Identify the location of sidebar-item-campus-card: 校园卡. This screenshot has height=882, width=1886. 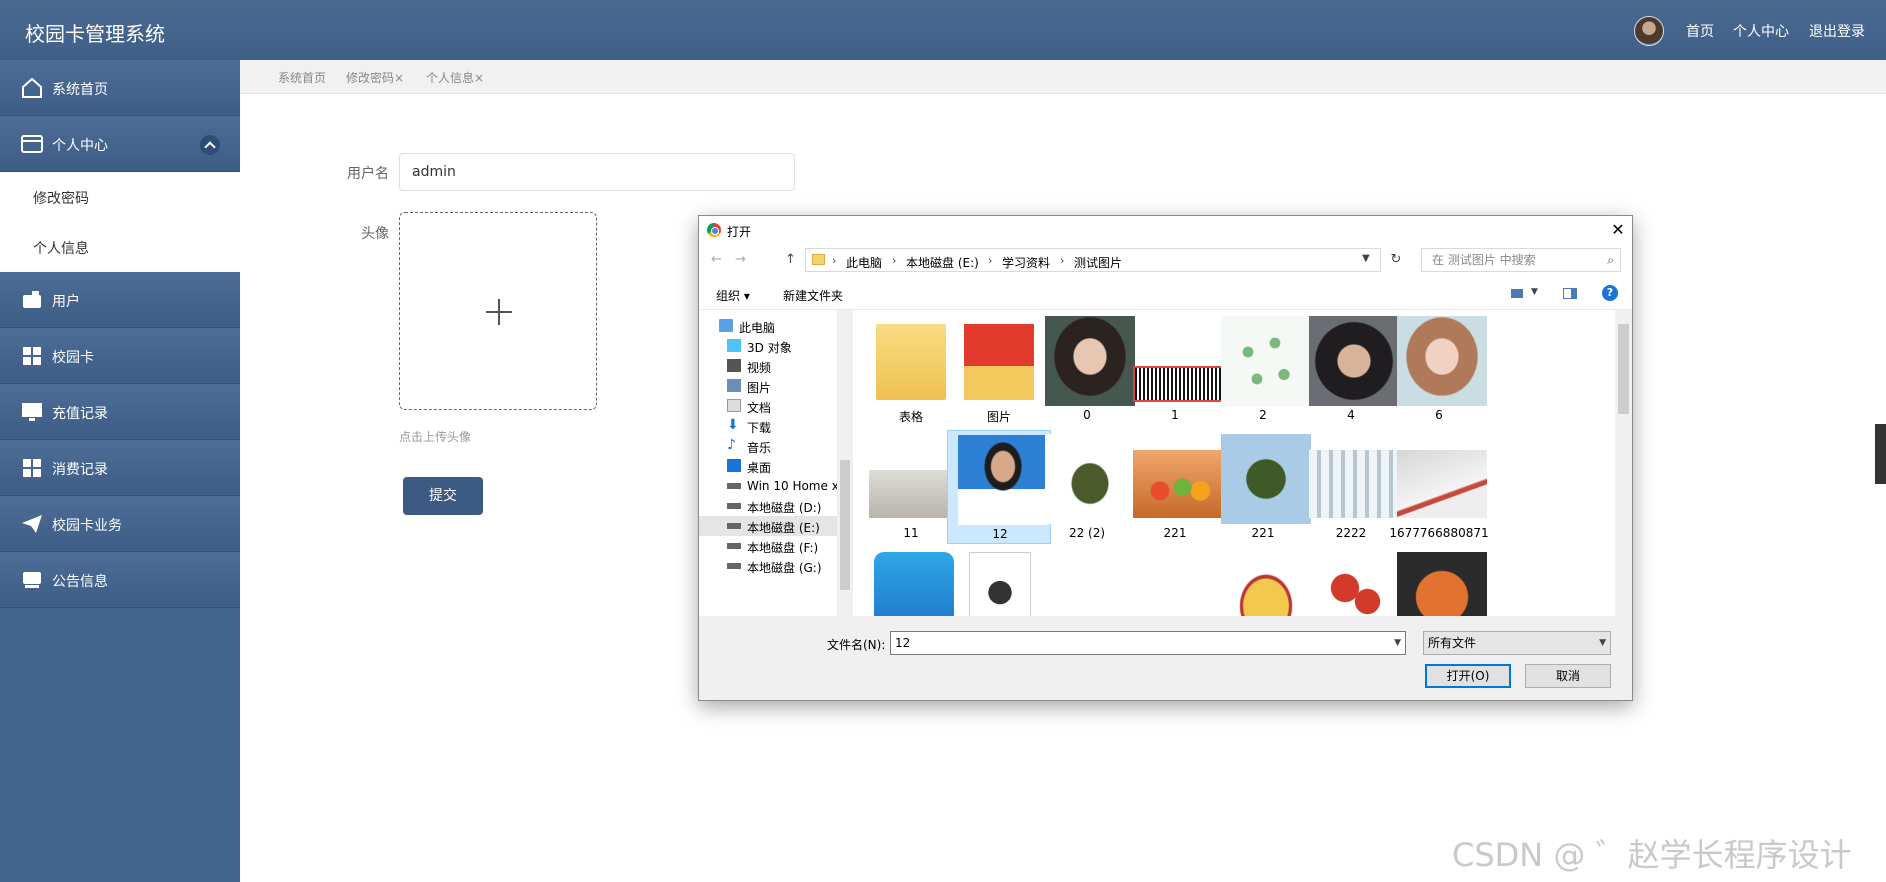
(120, 356).